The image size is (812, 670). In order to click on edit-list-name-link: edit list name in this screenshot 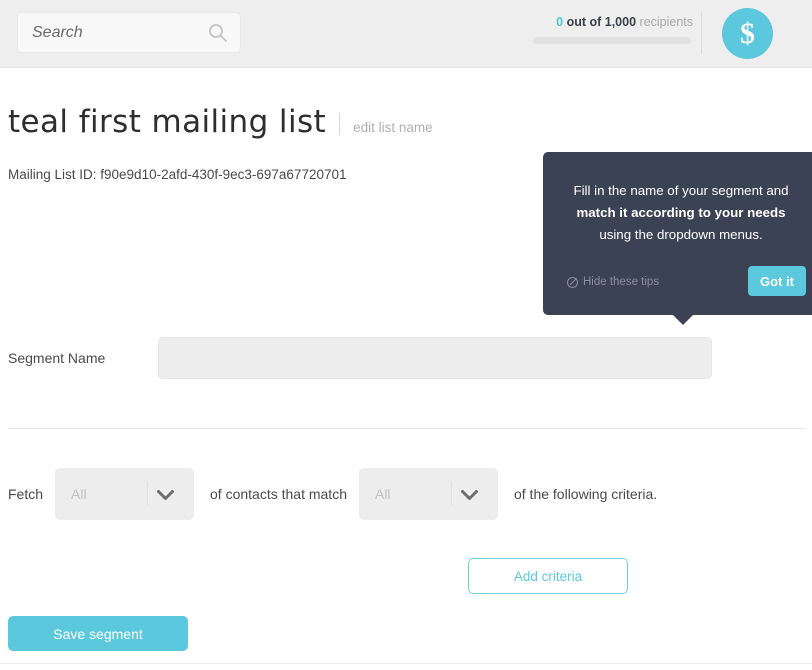, I will do `click(393, 127)`.